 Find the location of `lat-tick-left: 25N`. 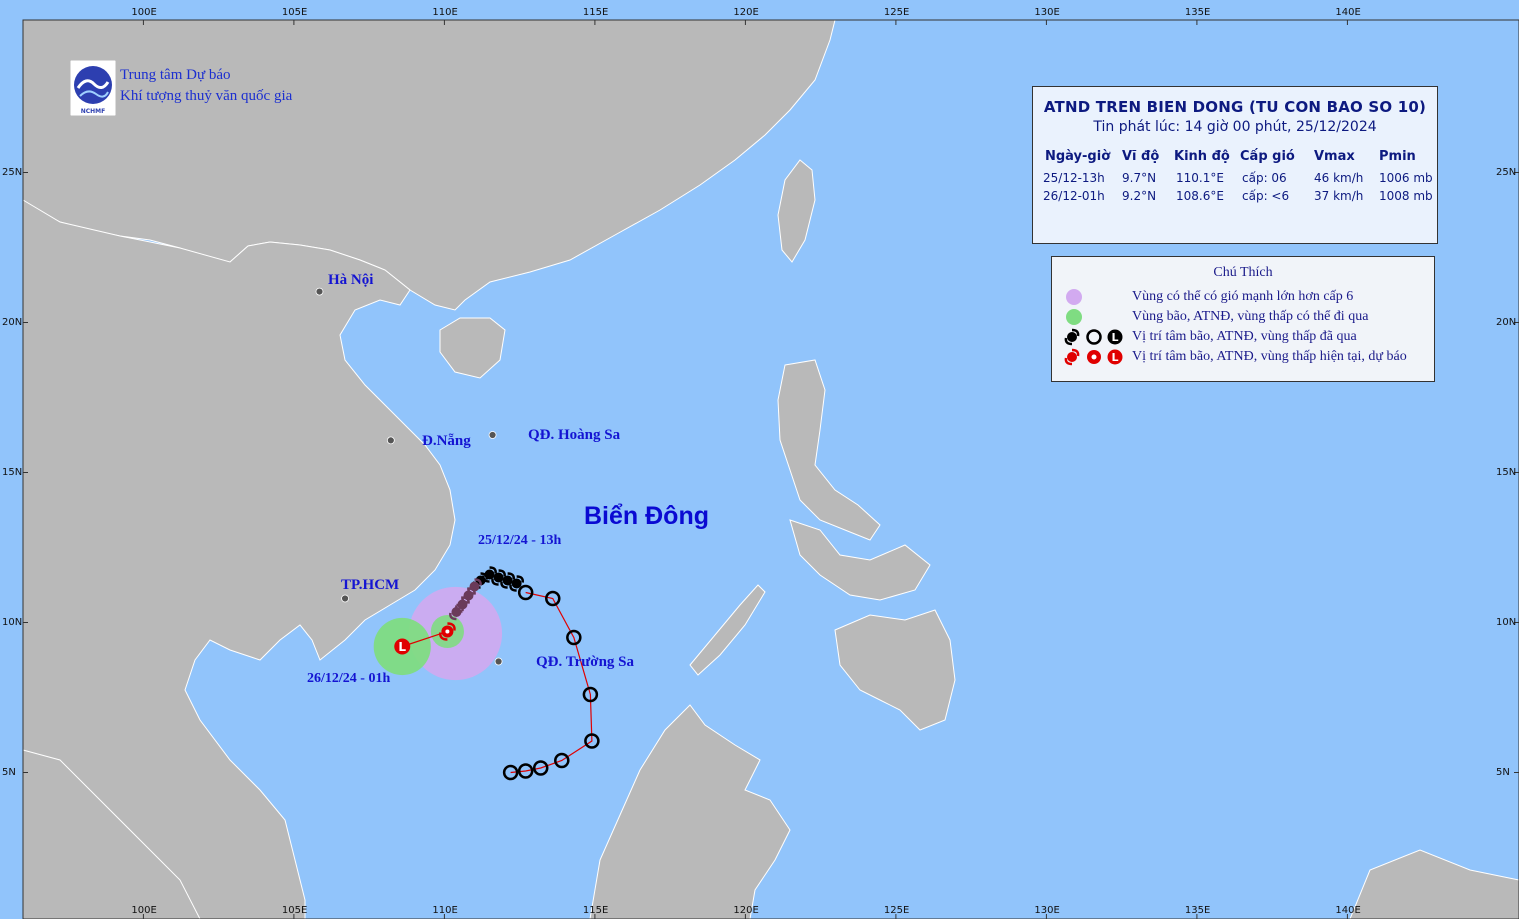

lat-tick-left: 25N is located at coordinates (12, 172).